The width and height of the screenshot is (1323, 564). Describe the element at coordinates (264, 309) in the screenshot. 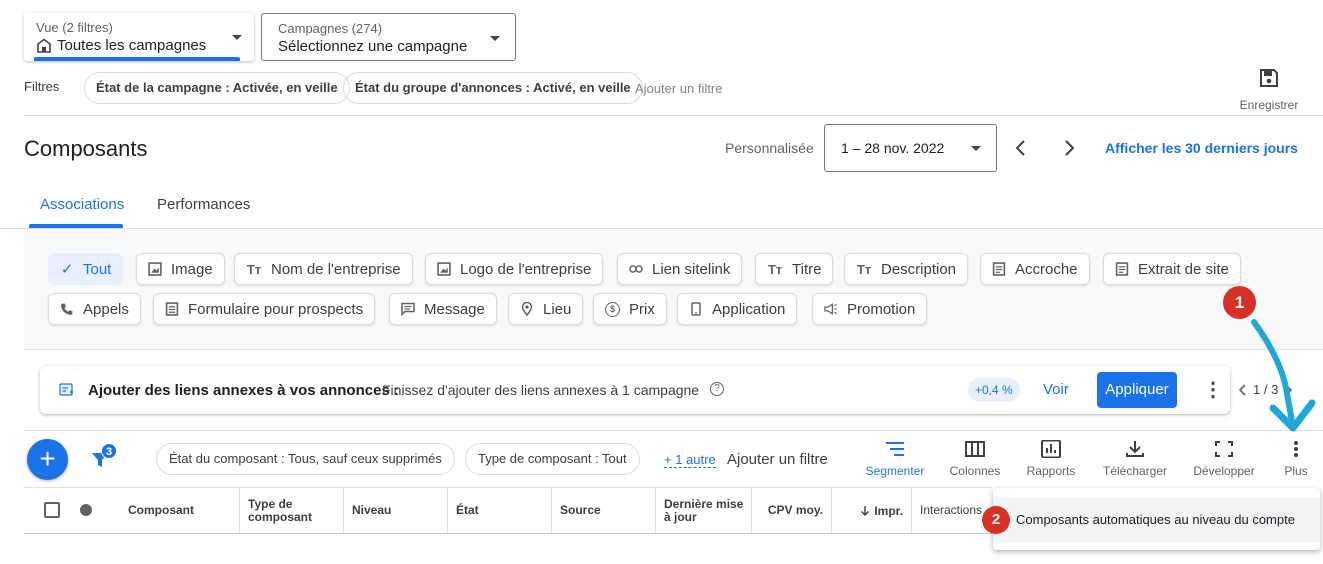

I see `asset-chip-lead-form: Formulaire pour prospects` at that location.